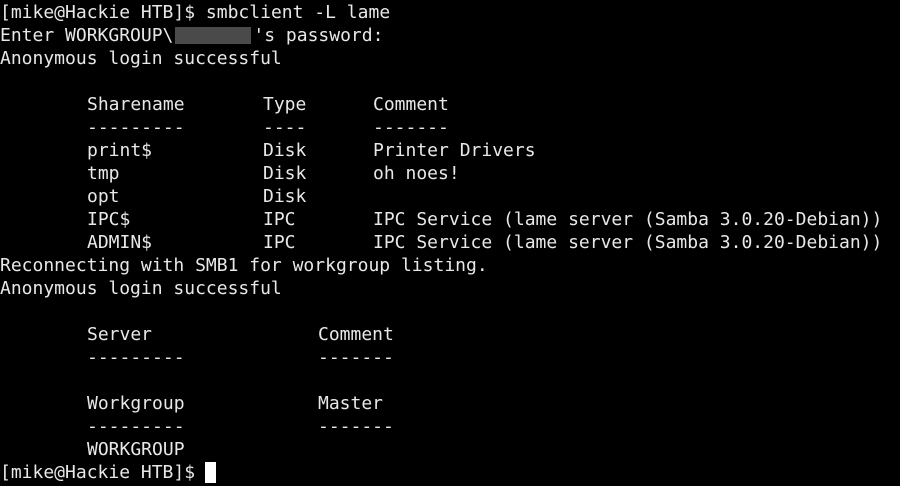 Image resolution: width=900 pixels, height=486 pixels. I want to click on password-prompt-line: Enter WORKGROUP\ 's password:, so click(191, 35).